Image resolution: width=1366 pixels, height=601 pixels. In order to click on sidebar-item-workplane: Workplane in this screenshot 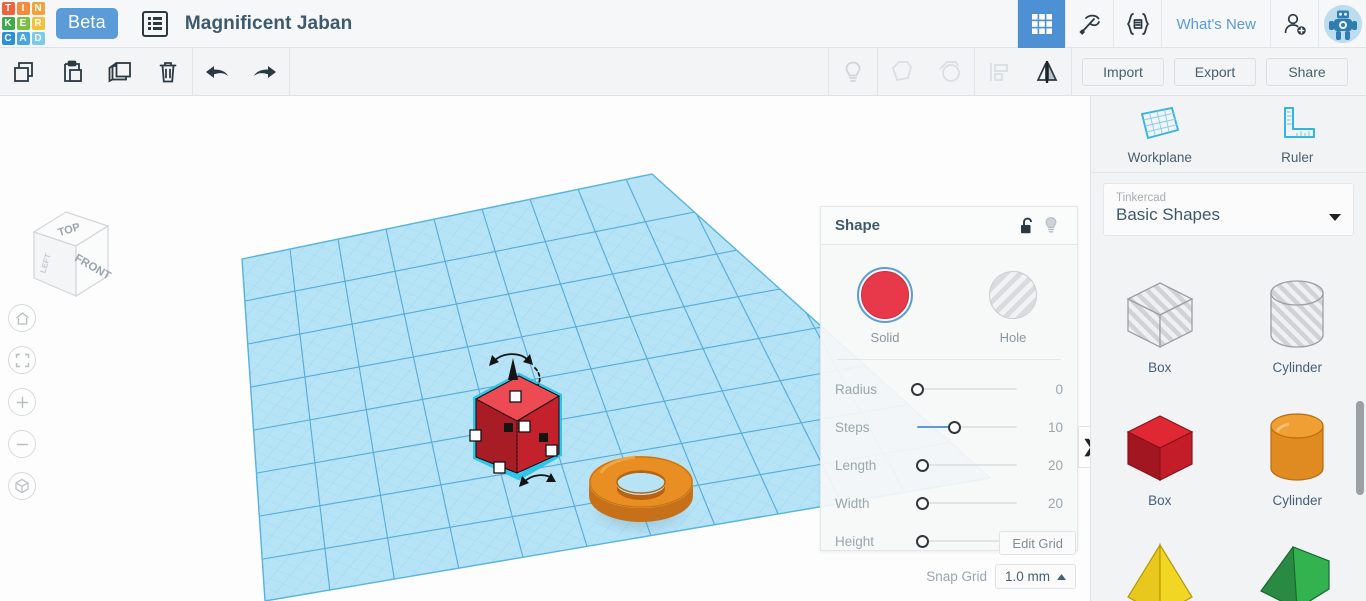, I will do `click(1160, 137)`.